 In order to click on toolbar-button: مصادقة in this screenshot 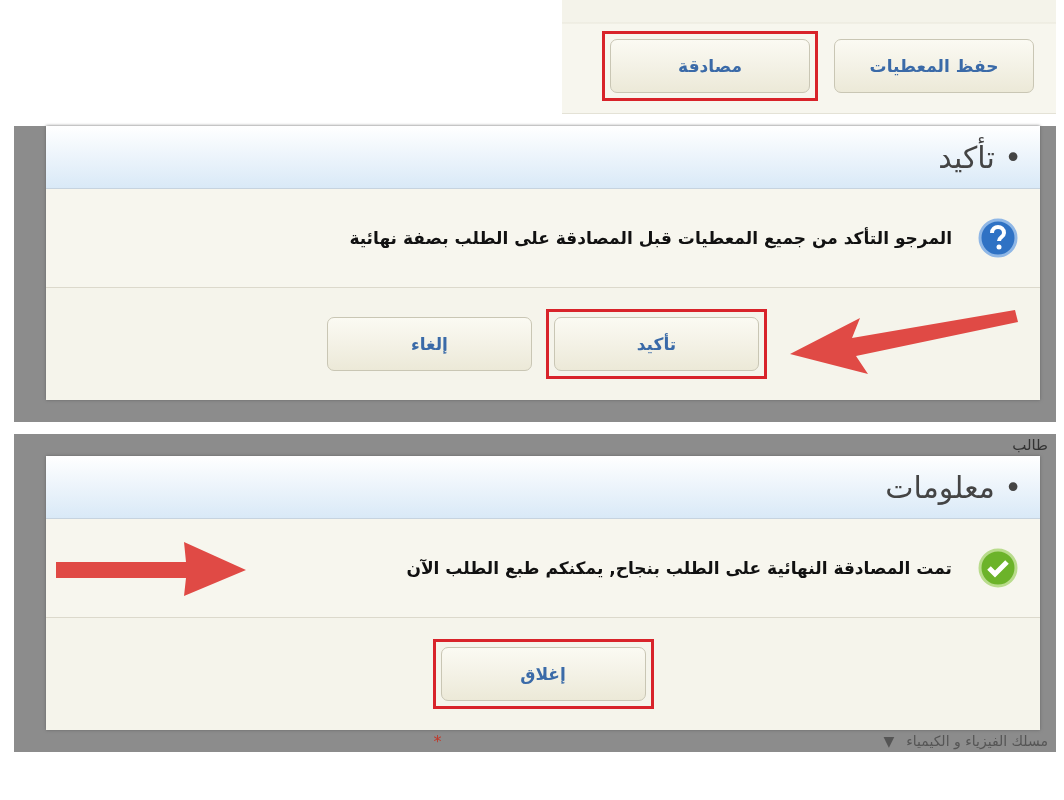, I will do `click(710, 65)`.